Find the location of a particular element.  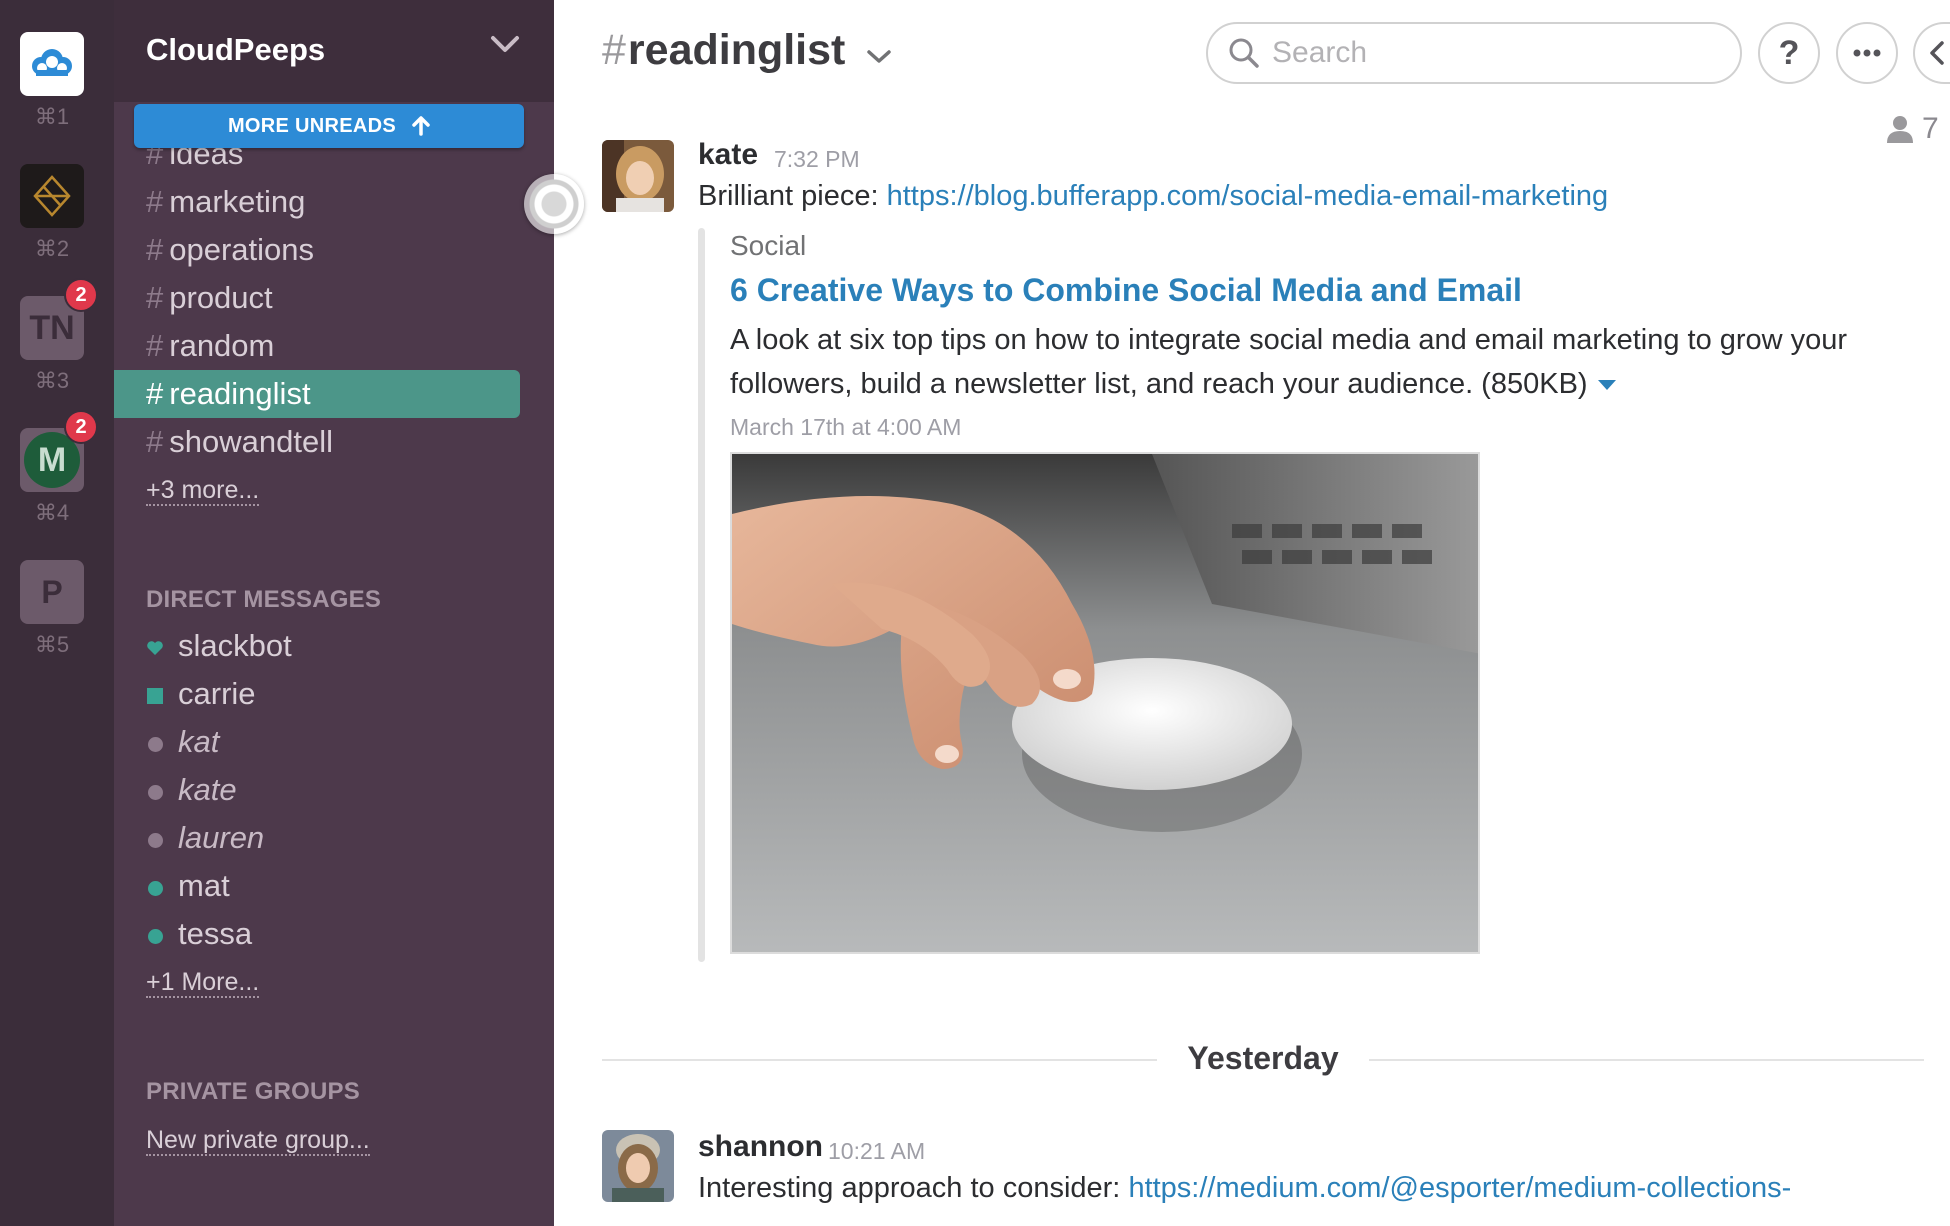

day-divider-label: Yesterday is located at coordinates (1263, 1058).